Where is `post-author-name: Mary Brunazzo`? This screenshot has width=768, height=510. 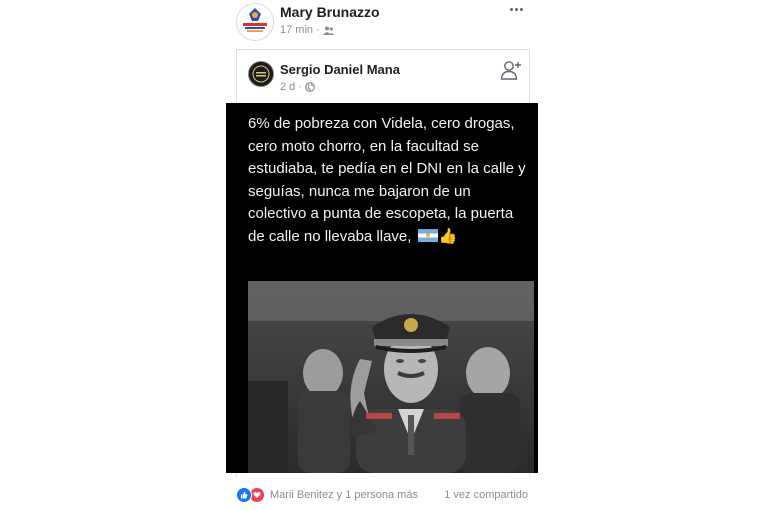 post-author-name: Mary Brunazzo is located at coordinates (330, 12).